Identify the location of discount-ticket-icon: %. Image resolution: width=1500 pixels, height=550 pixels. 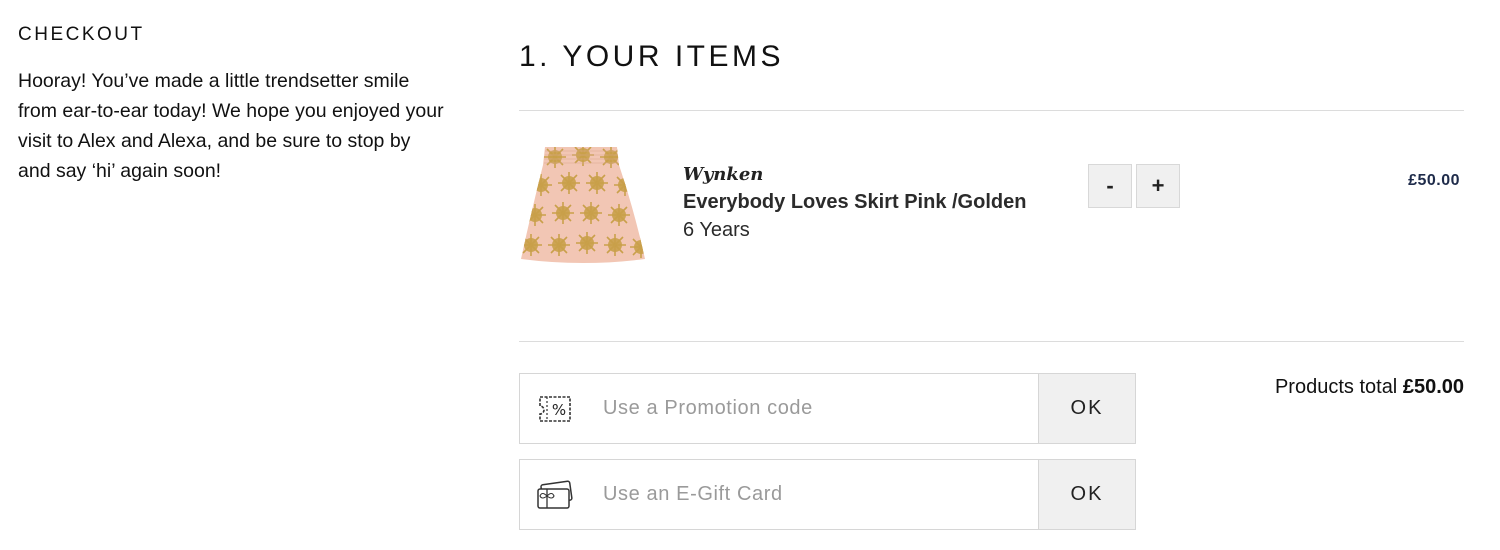
(555, 408).